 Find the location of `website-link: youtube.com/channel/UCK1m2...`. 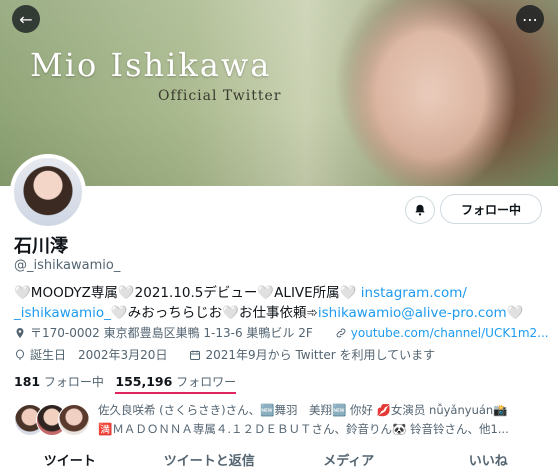

website-link: youtube.com/channel/UCK1m2... is located at coordinates (450, 333).